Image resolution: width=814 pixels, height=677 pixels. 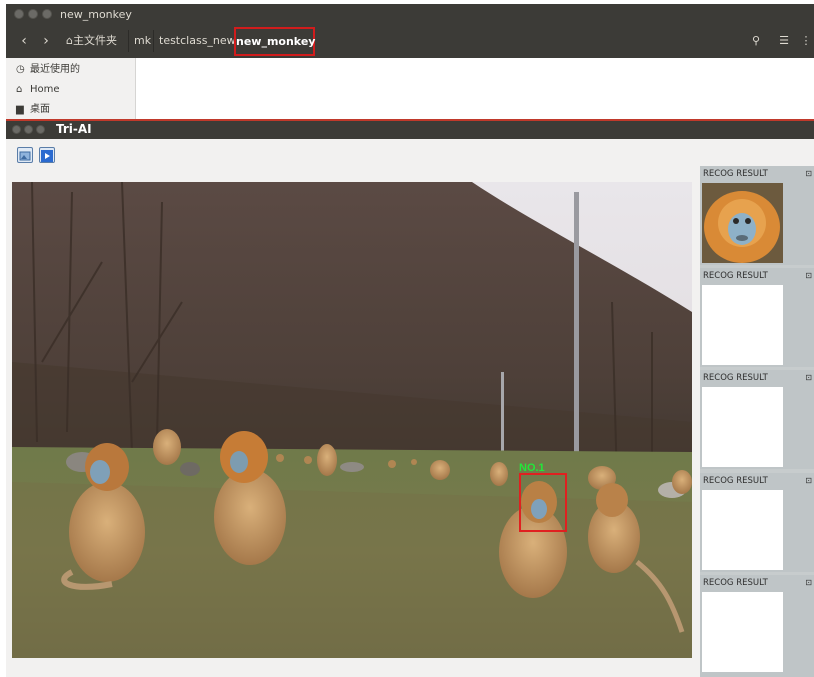 What do you see at coordinates (806, 41) in the screenshot?
I see `grid-view-icon: ⋮` at bounding box center [806, 41].